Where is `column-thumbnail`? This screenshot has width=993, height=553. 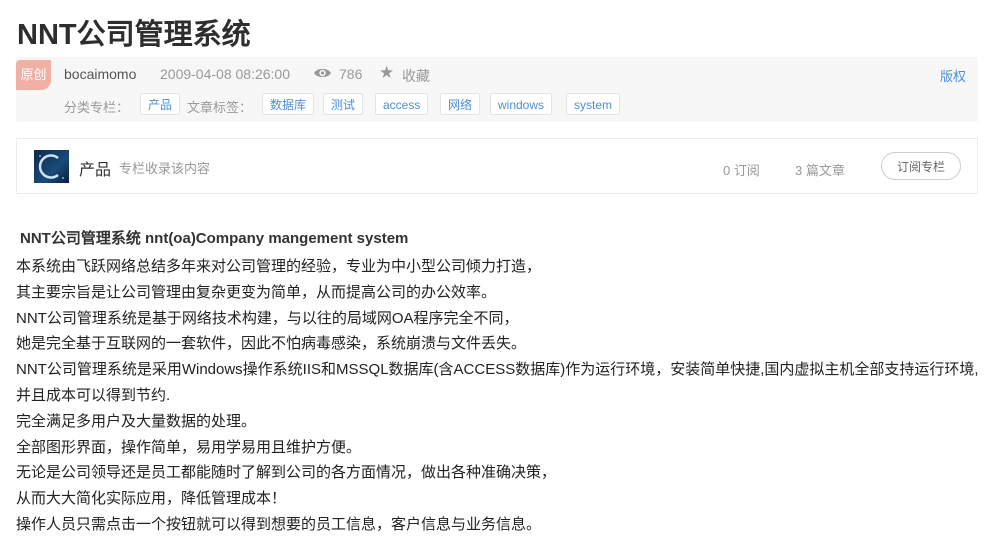 column-thumbnail is located at coordinates (51, 166).